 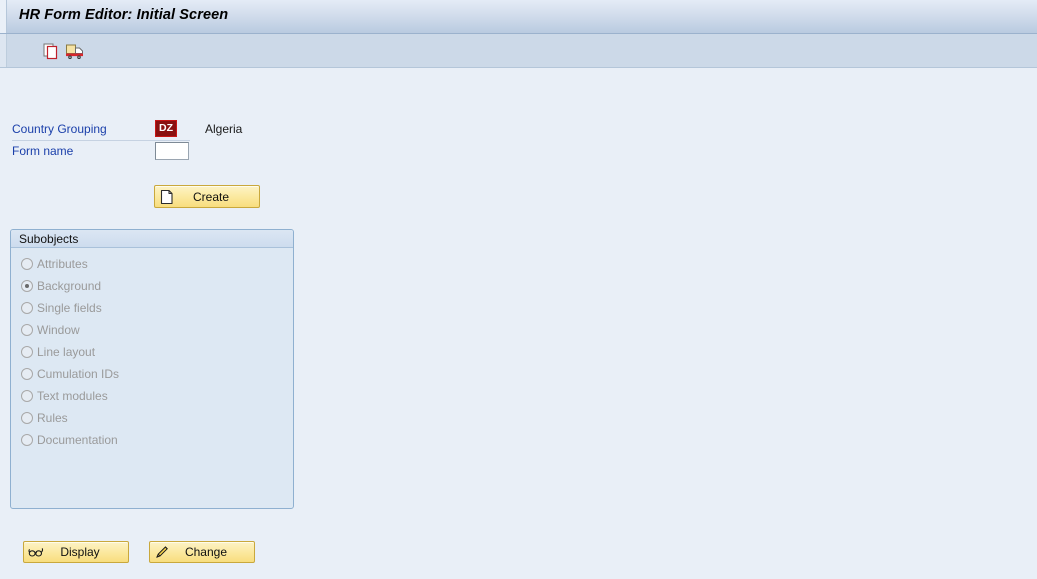 What do you see at coordinates (518, 65) in the screenshot?
I see `application-toolbar: © www.tutorialkart.com` at bounding box center [518, 65].